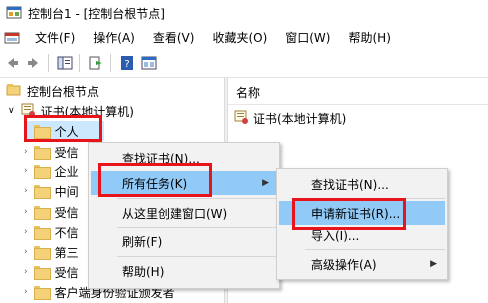  I want to click on mmc-console-icon, so click(14, 13).